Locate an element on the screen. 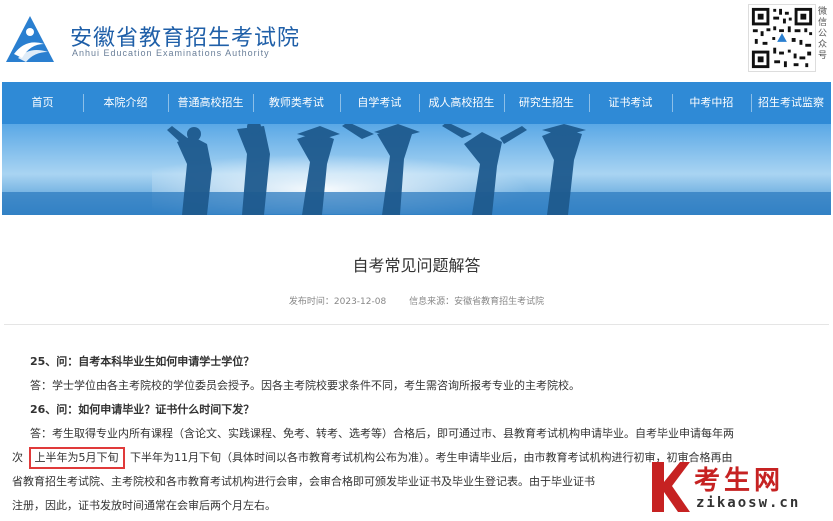 The width and height of the screenshot is (833, 521). qr-code-icon is located at coordinates (782, 38).